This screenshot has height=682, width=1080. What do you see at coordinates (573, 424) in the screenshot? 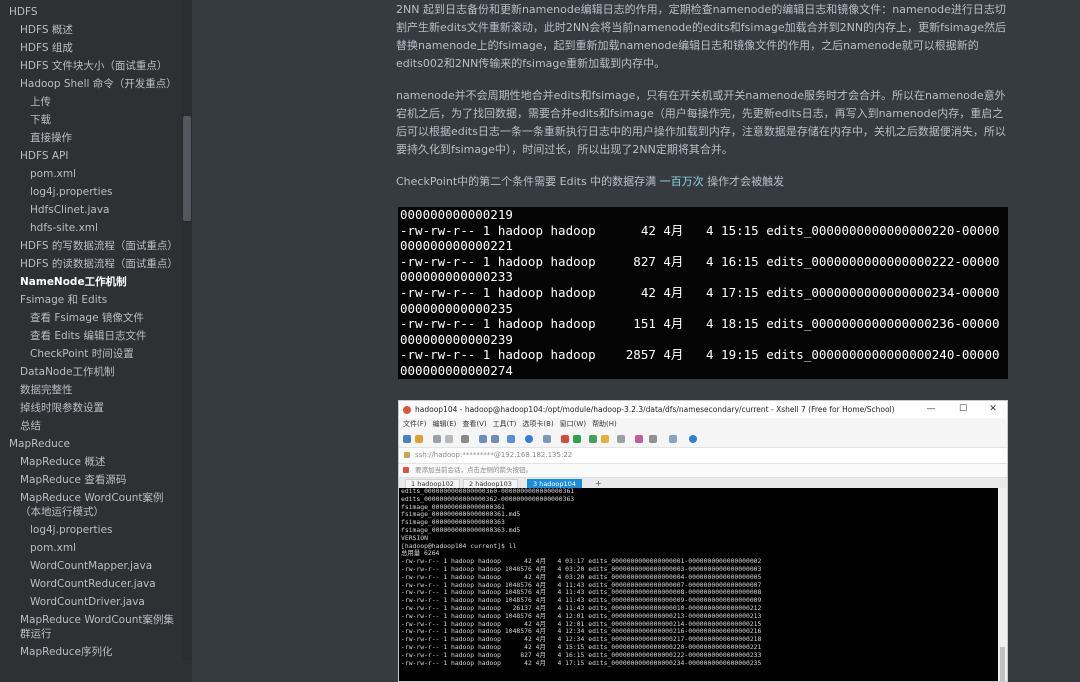
I see `menu-item: 窗口(W)` at bounding box center [573, 424].